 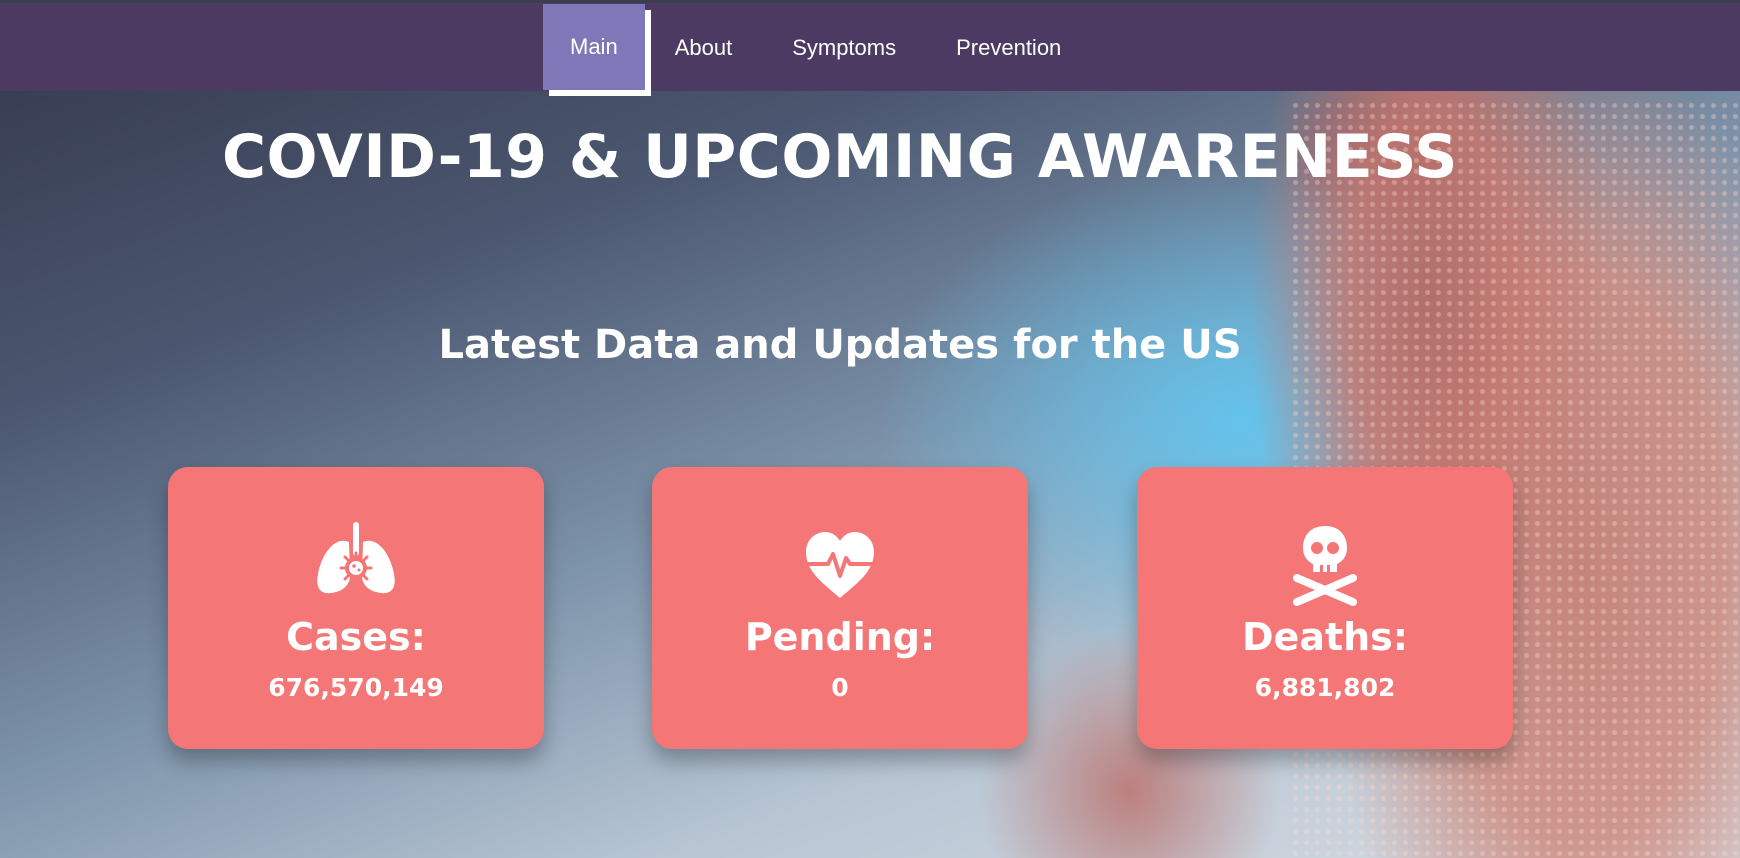 What do you see at coordinates (356, 558) in the screenshot?
I see `lungs-virus-icon` at bounding box center [356, 558].